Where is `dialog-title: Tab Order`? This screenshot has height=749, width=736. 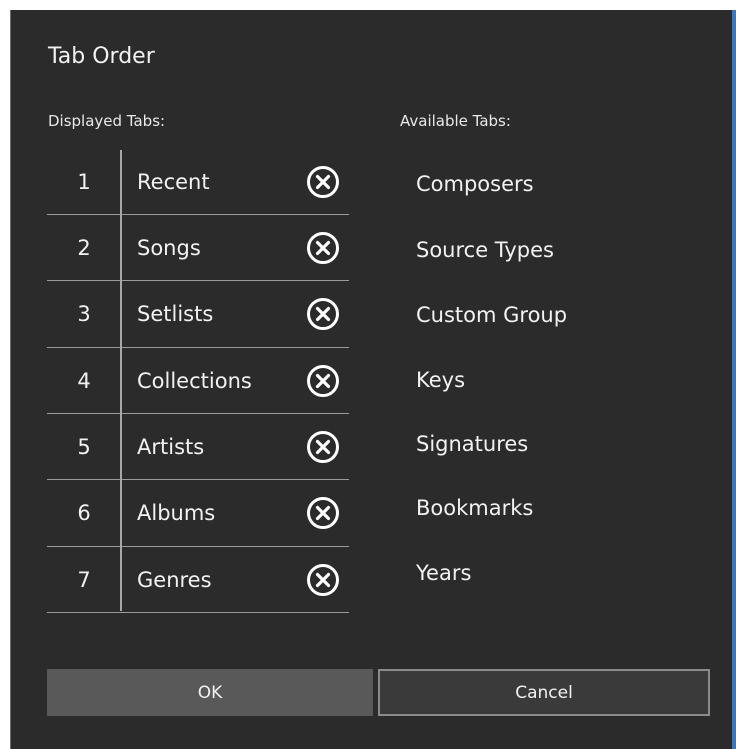 dialog-title: Tab Order is located at coordinates (101, 56).